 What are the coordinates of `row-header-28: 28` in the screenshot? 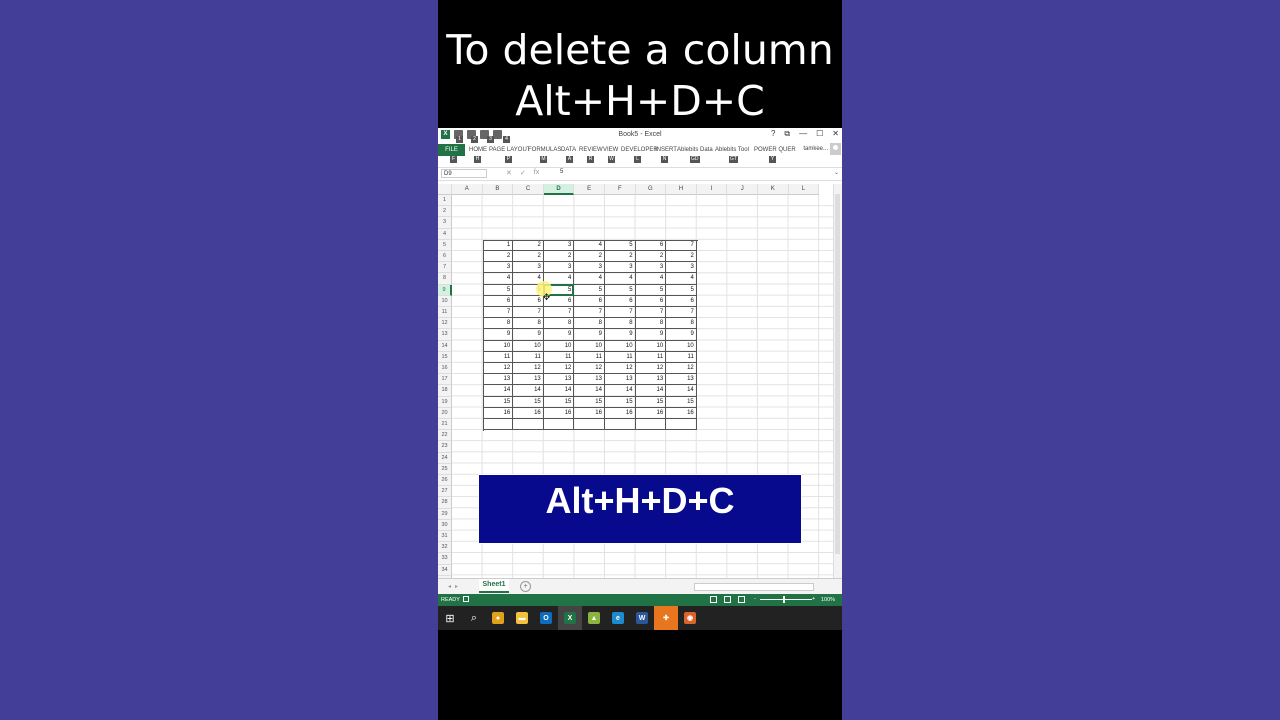 It's located at (445, 503).